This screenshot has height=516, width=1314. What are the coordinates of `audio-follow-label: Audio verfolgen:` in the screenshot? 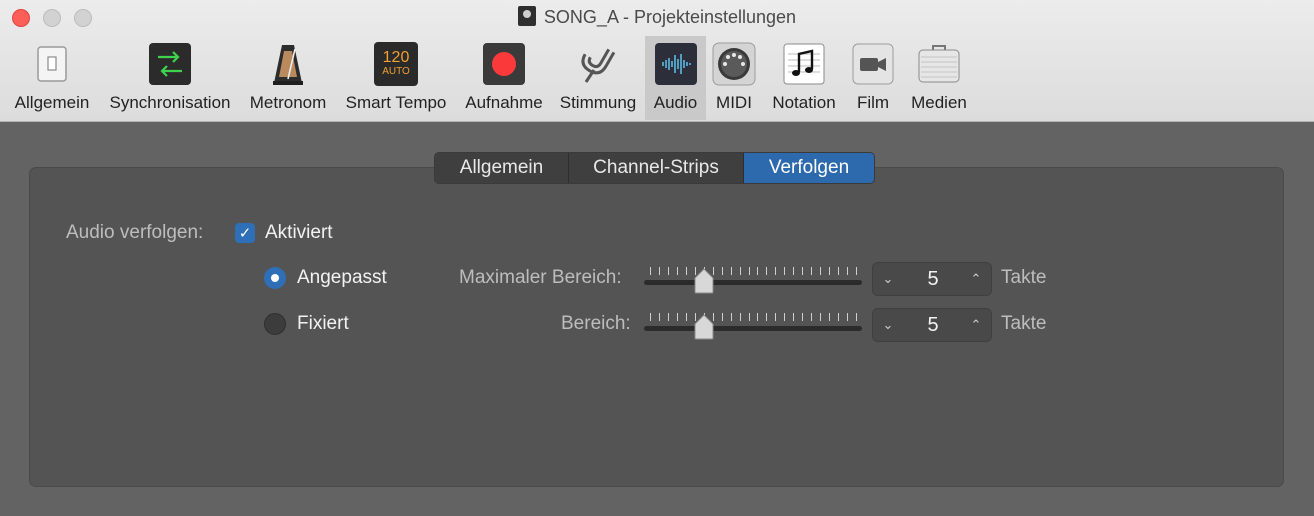 It's located at (135, 232).